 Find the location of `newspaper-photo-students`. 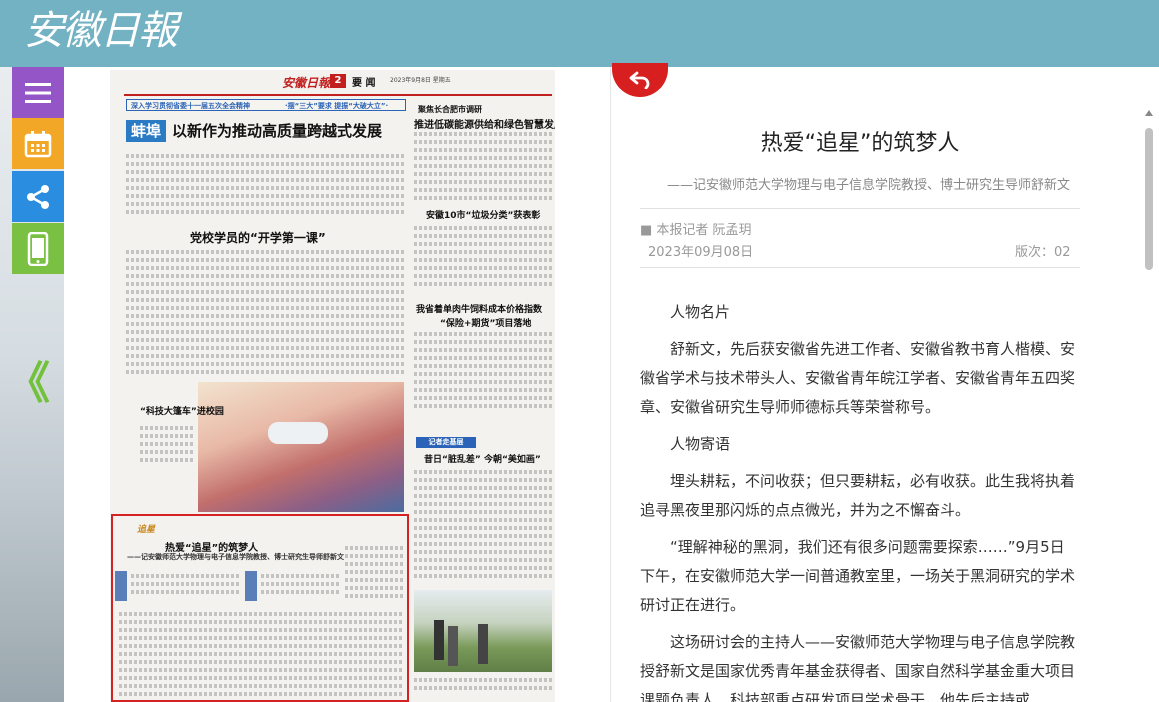

newspaper-photo-students is located at coordinates (301, 447).